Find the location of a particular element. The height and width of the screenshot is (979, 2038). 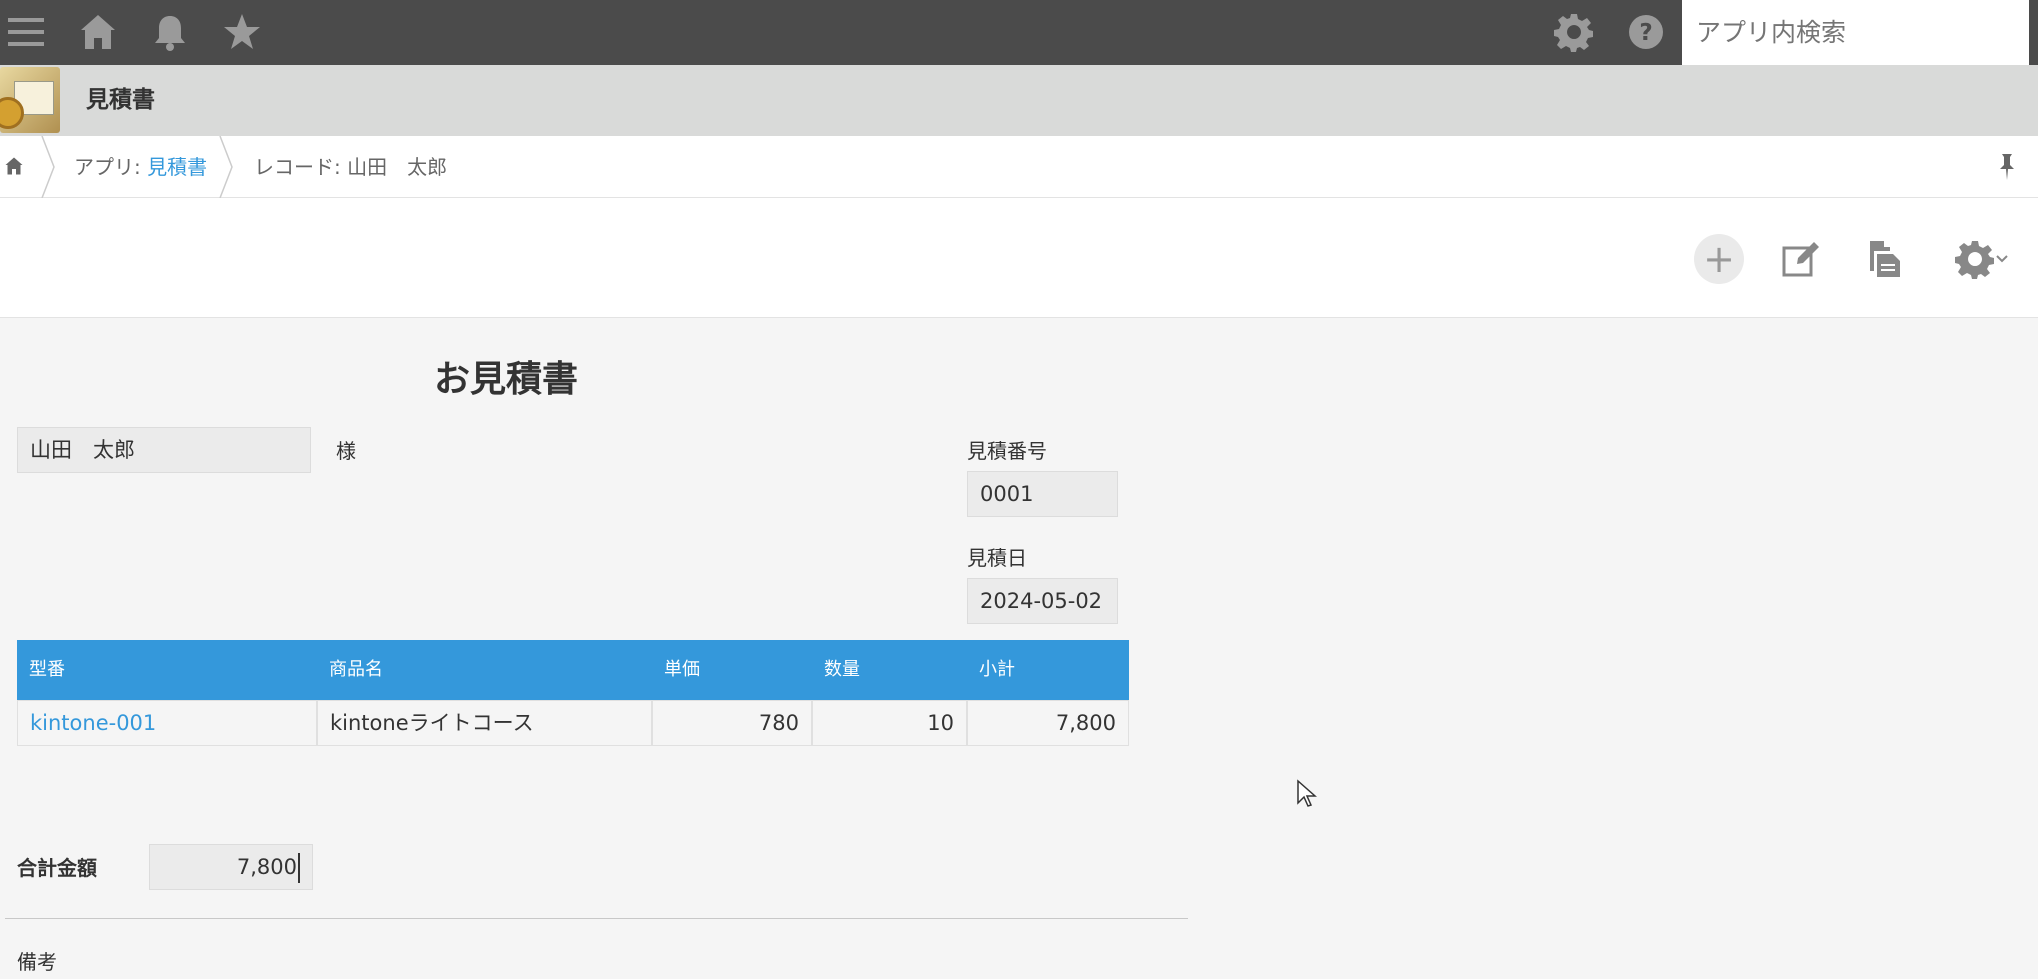

notes-label: 備考 is located at coordinates (37, 962).